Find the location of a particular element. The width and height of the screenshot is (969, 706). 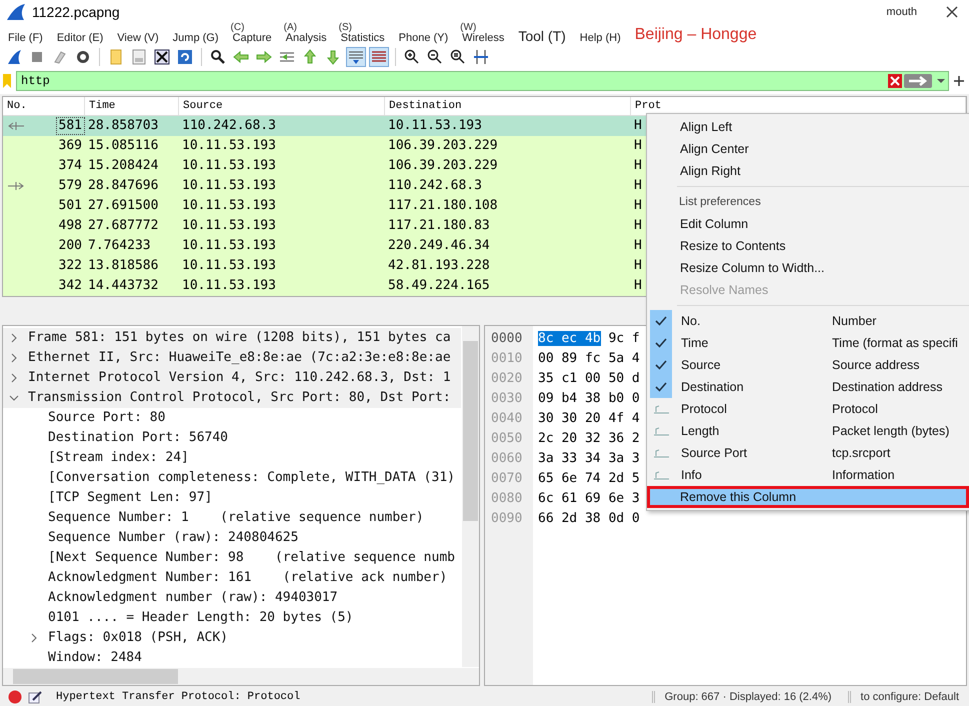

table-cell-text: 374 is located at coordinates (70, 166).